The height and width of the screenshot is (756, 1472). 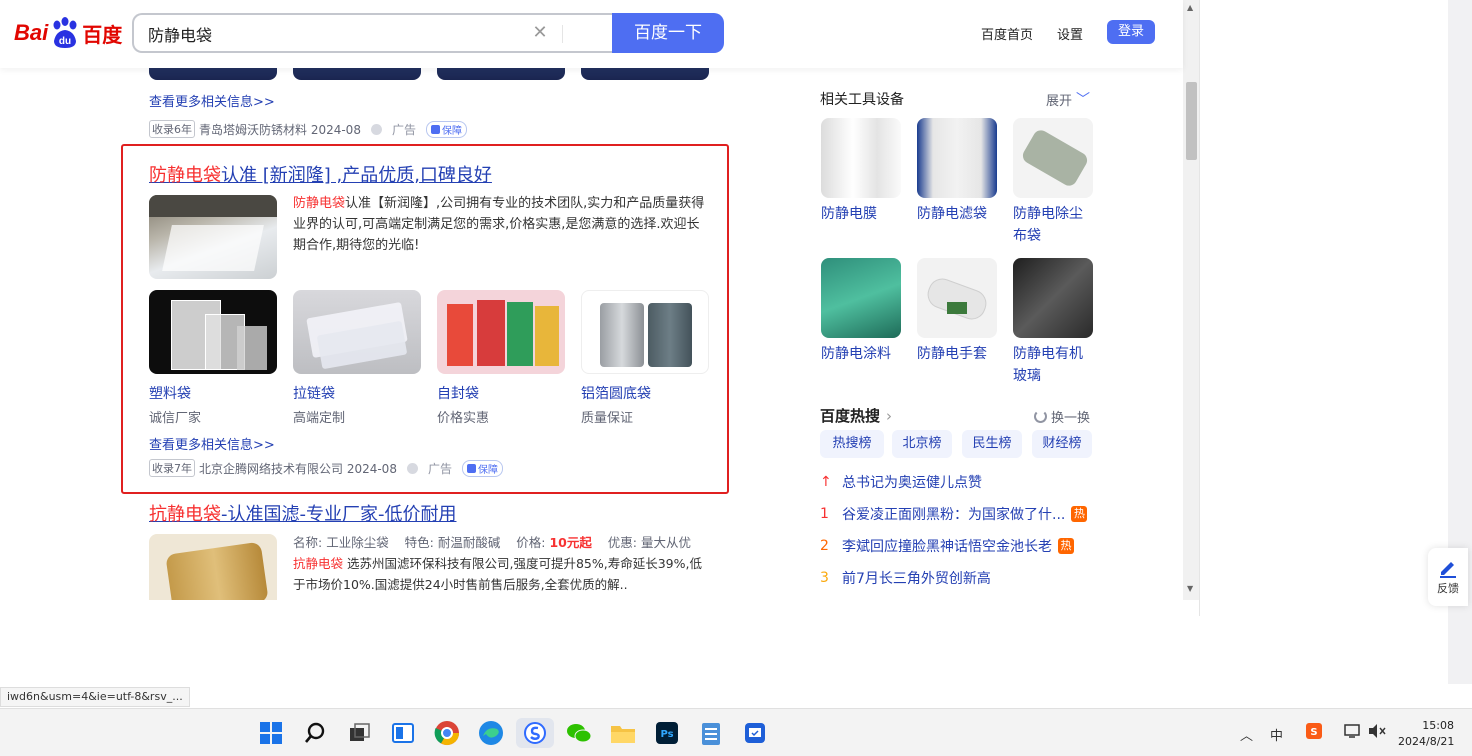 What do you see at coordinates (471, 468) in the screenshot?
I see `check-shield-icon` at bounding box center [471, 468].